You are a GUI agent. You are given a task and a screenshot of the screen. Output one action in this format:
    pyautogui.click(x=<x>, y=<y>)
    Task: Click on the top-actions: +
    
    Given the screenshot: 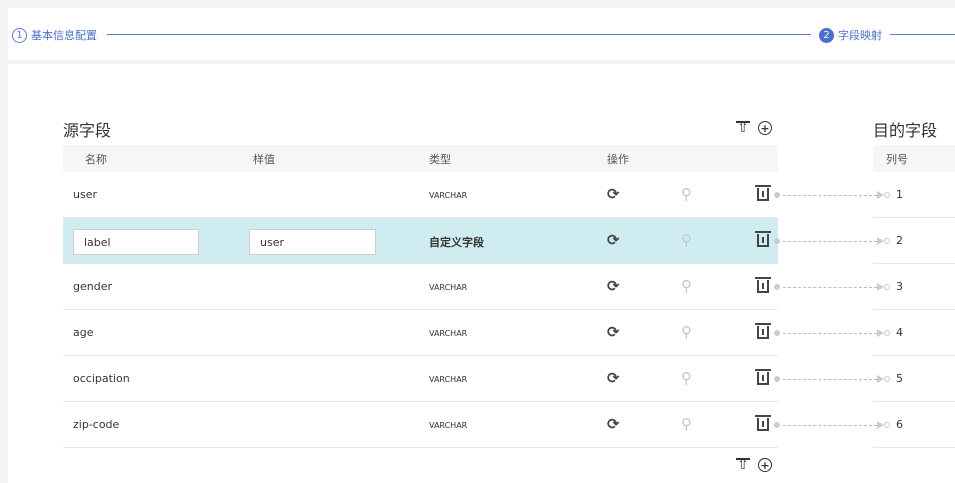 What is the action you would take?
    pyautogui.click(x=754, y=128)
    